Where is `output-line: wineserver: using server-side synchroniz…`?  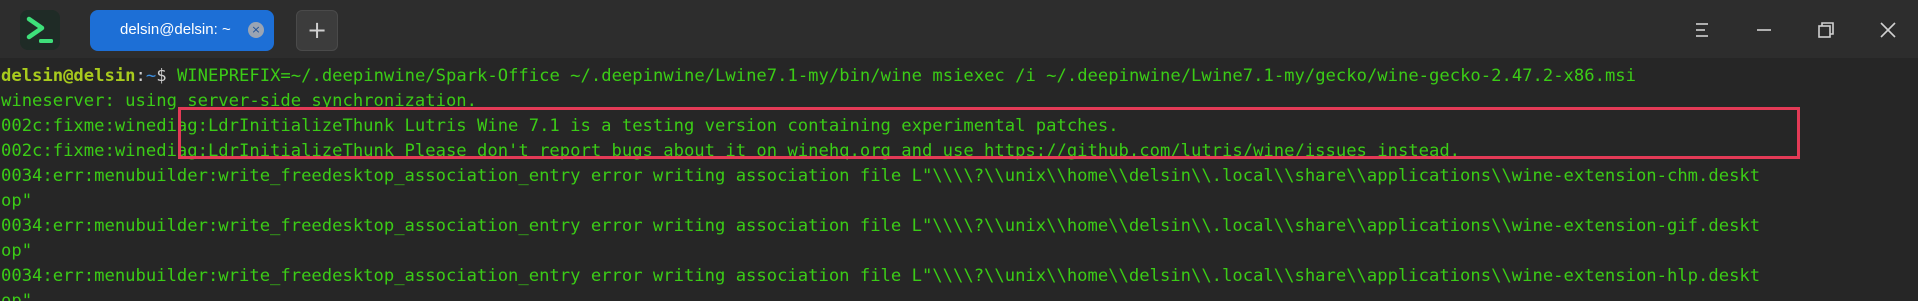 output-line: wineserver: using server-side synchroniz… is located at coordinates (239, 101).